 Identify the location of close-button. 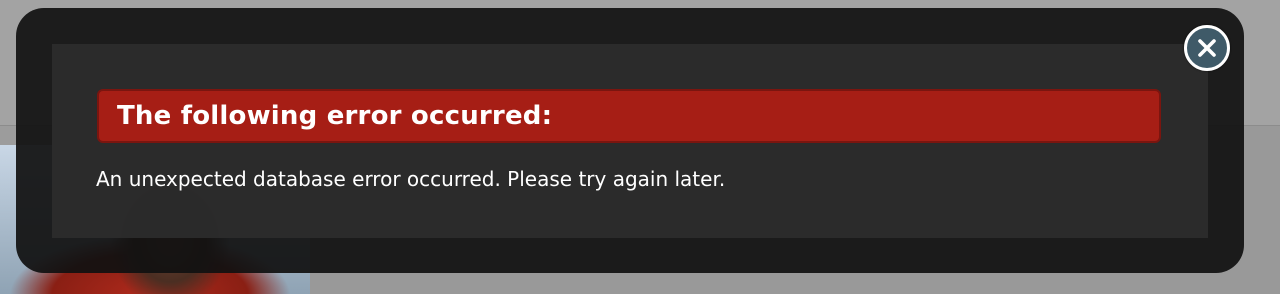
(1207, 48).